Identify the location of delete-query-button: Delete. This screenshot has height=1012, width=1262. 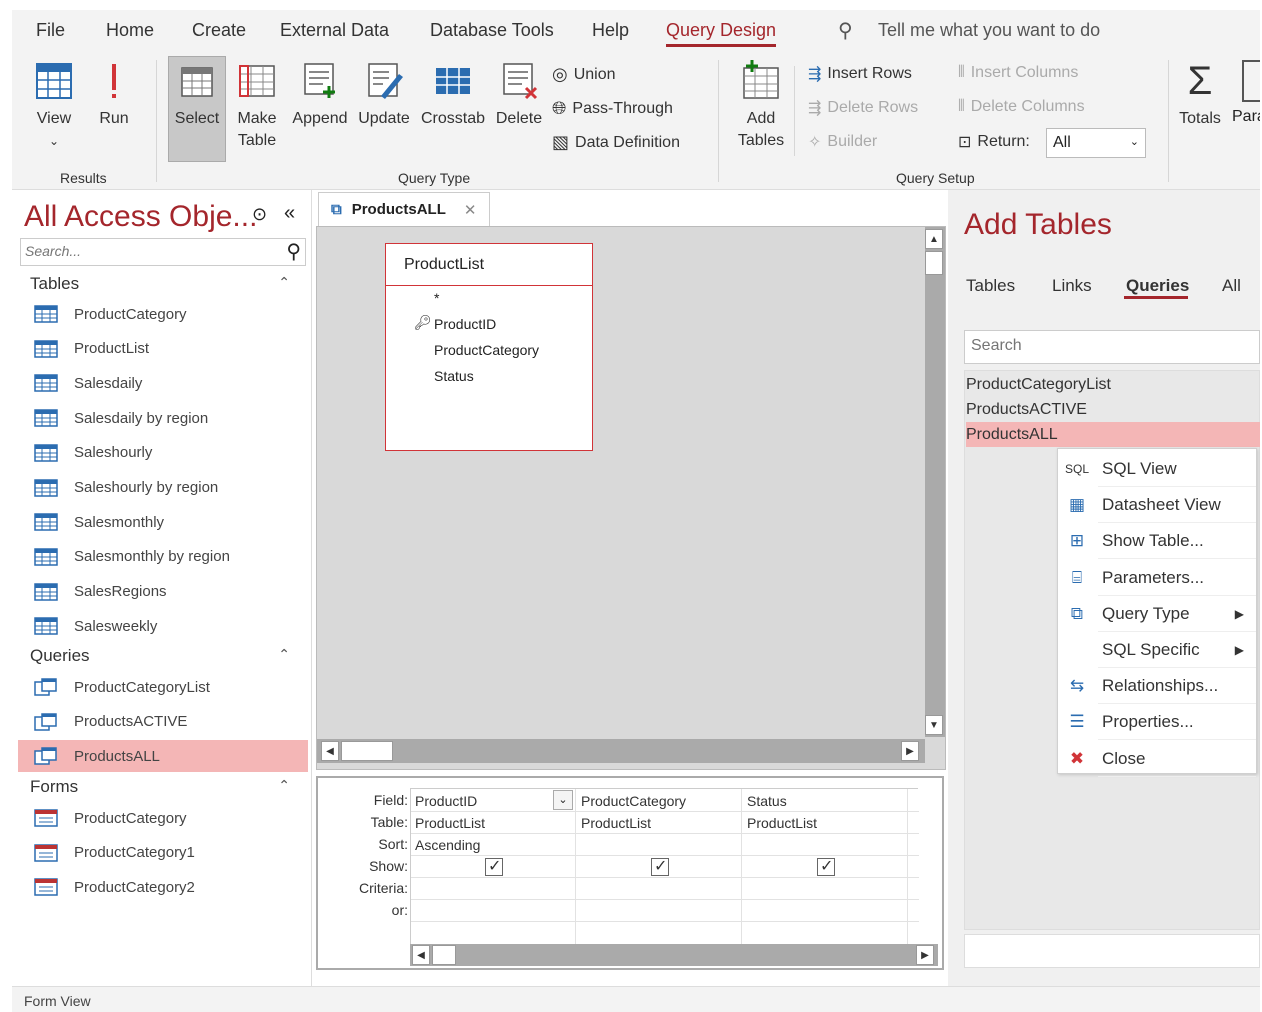
(519, 95).